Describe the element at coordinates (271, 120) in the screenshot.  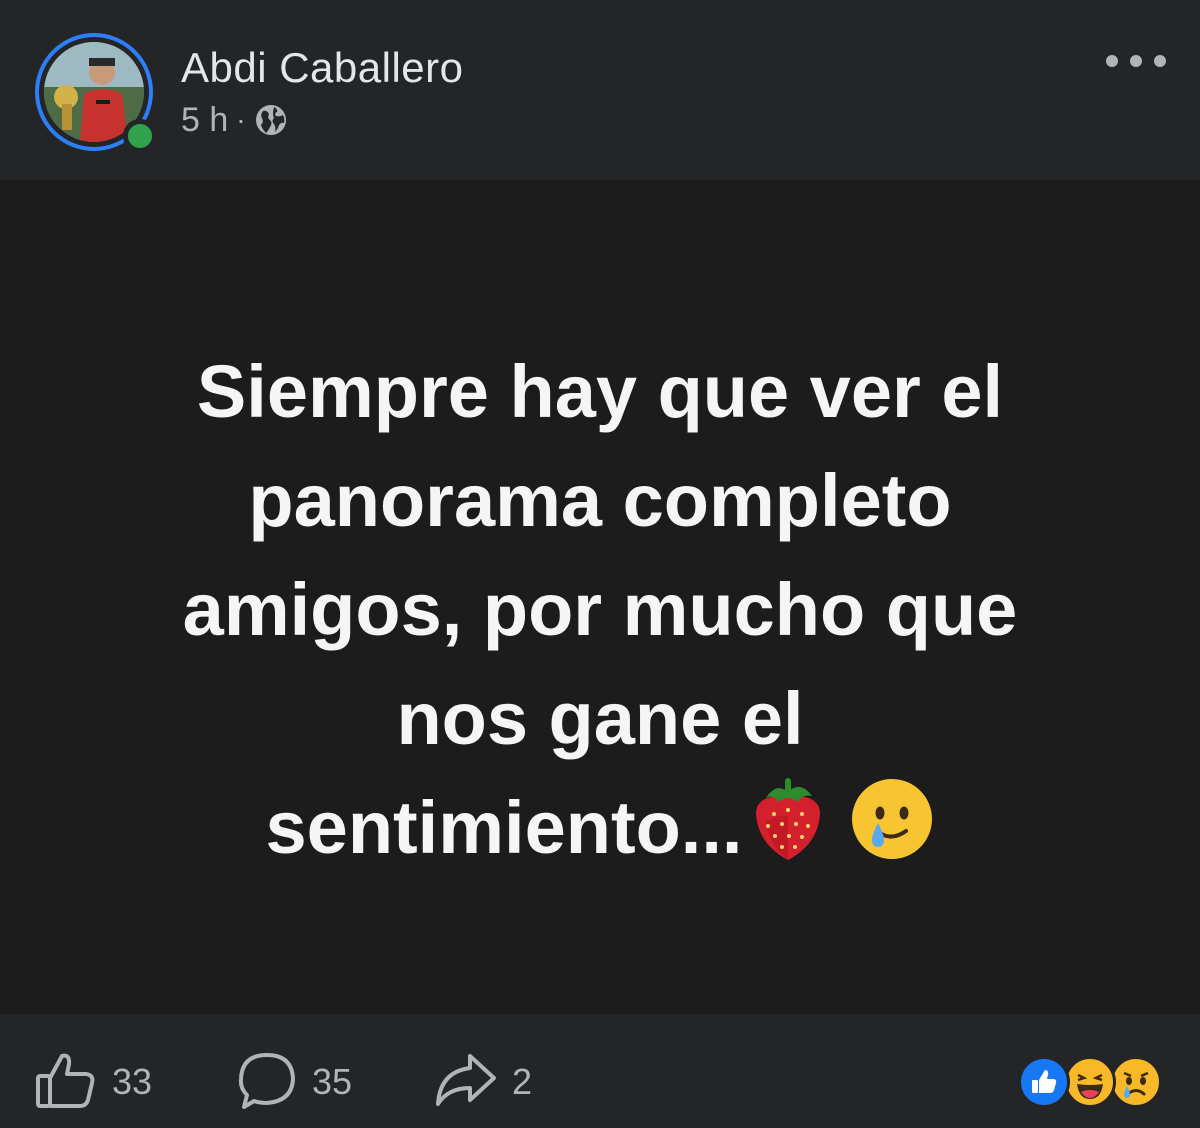
I see `globe-icon` at that location.